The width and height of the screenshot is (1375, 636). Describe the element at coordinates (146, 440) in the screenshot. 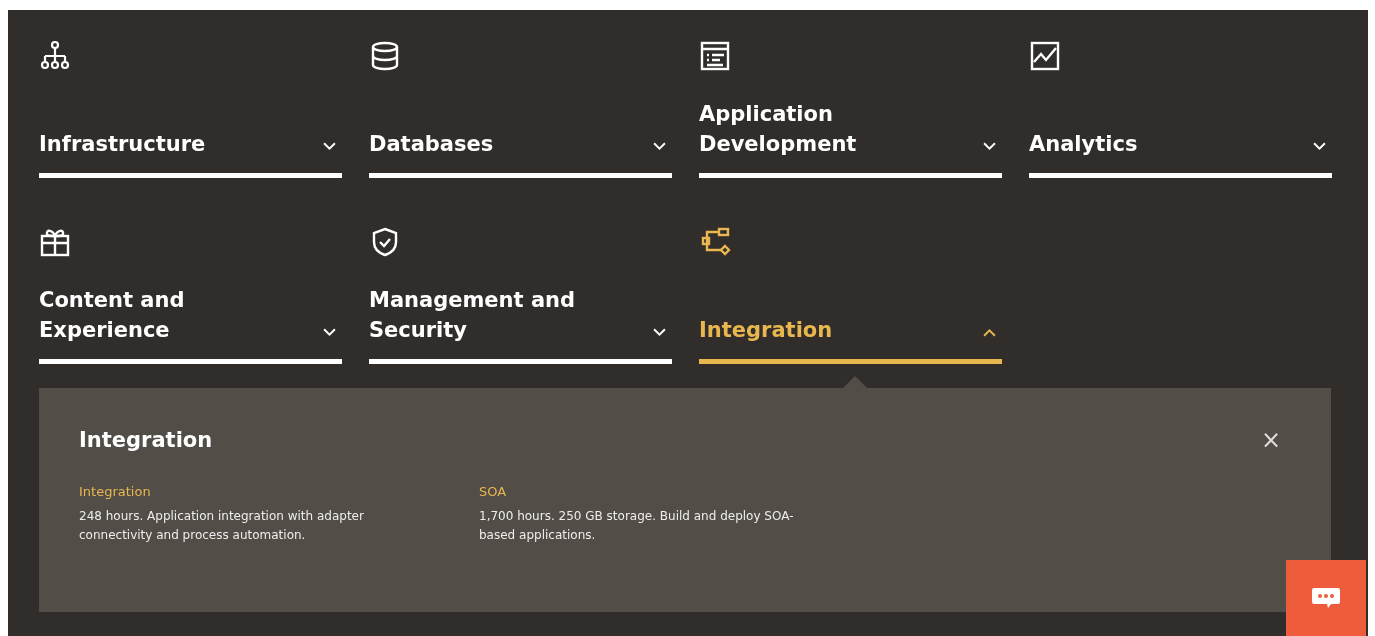

I see `panel-title: Integration` at that location.